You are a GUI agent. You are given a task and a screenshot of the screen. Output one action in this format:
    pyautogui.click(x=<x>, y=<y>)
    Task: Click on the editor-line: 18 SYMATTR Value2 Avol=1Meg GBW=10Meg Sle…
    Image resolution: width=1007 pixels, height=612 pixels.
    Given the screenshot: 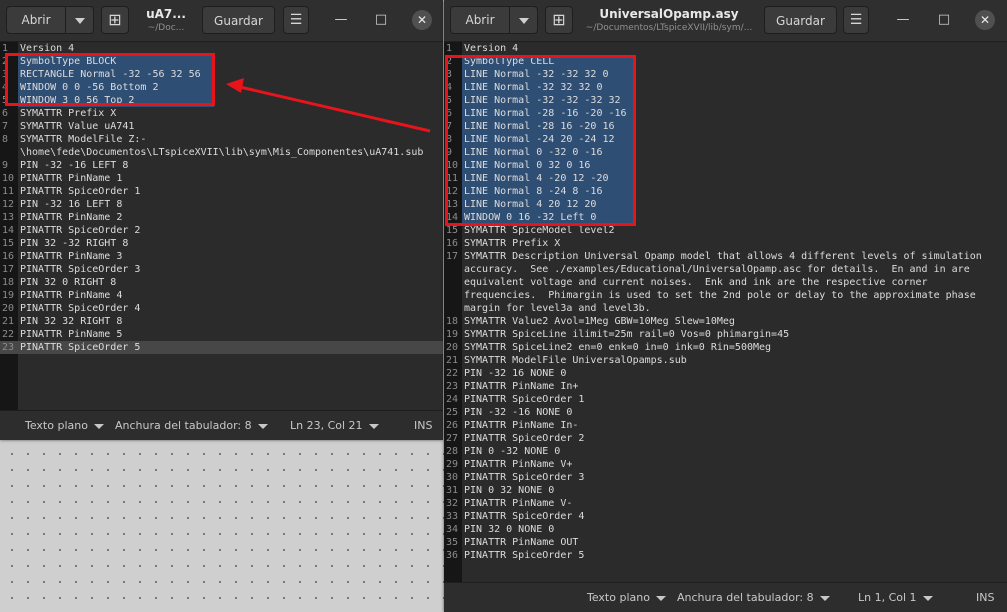 What is the action you would take?
    pyautogui.click(x=725, y=321)
    